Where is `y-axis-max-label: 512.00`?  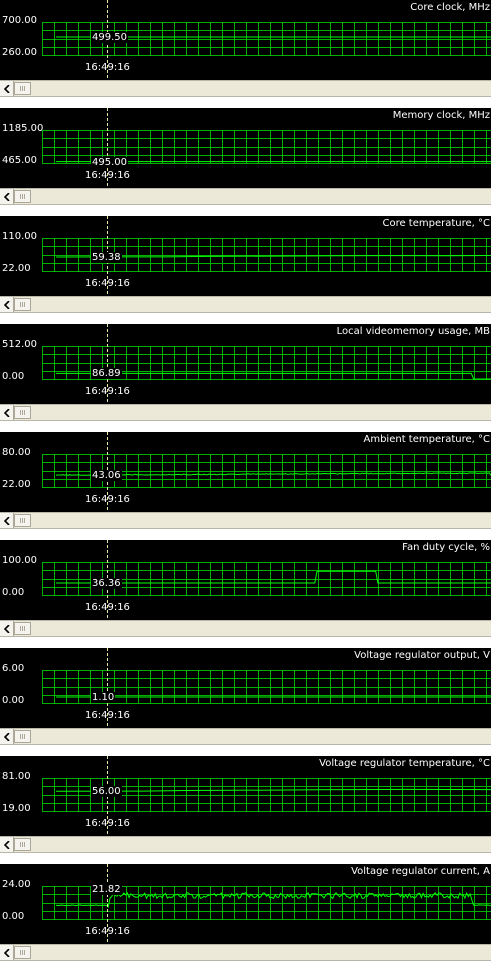
y-axis-max-label: 512.00 is located at coordinates (19, 344).